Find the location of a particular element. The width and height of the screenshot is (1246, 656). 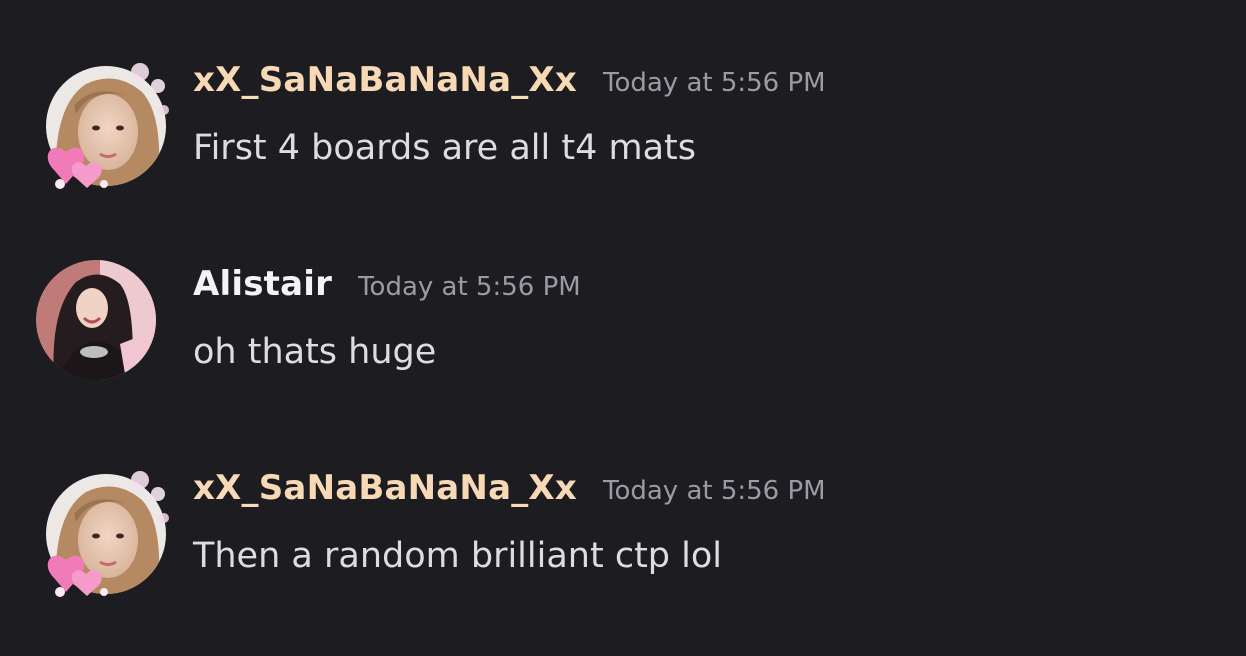

user-avatar-alistair is located at coordinates (96, 320).